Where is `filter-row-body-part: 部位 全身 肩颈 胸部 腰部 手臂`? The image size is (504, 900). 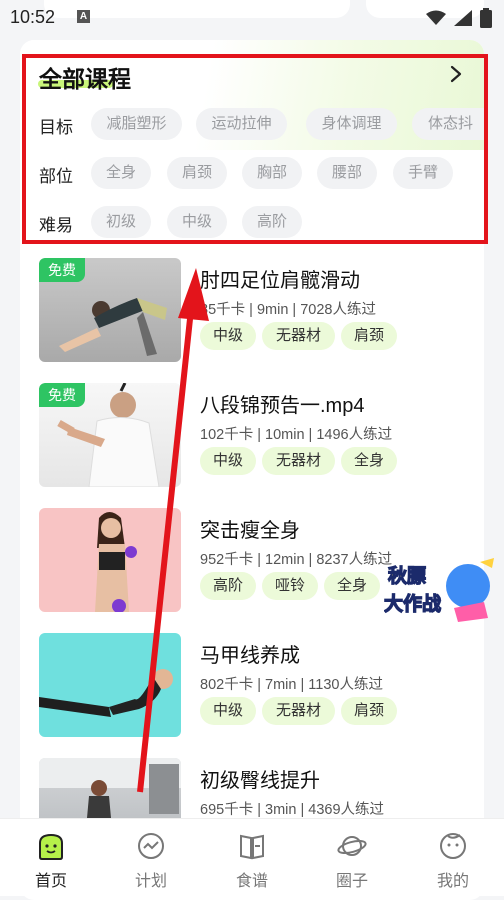 filter-row-body-part: 部位 全身 肩颈 胸部 腰部 手臂 is located at coordinates (252, 174).